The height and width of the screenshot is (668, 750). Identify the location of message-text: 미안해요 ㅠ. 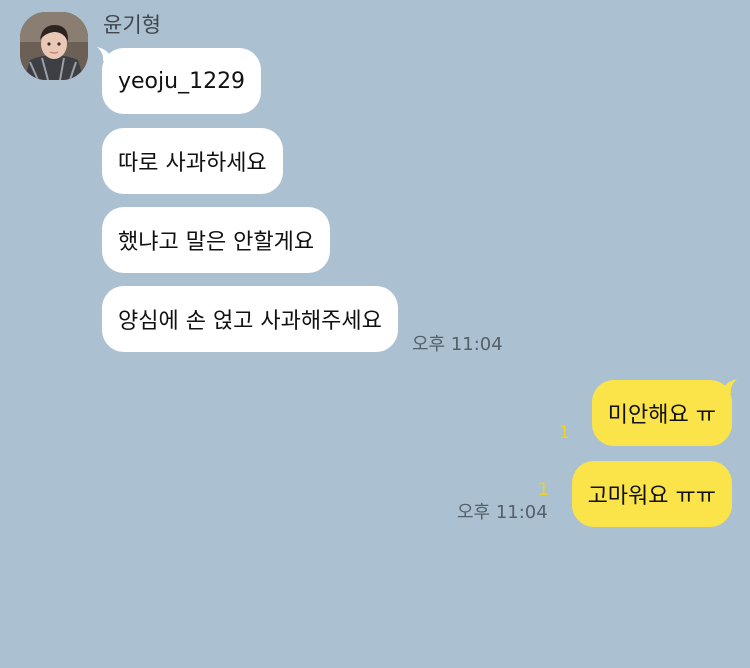
(661, 415).